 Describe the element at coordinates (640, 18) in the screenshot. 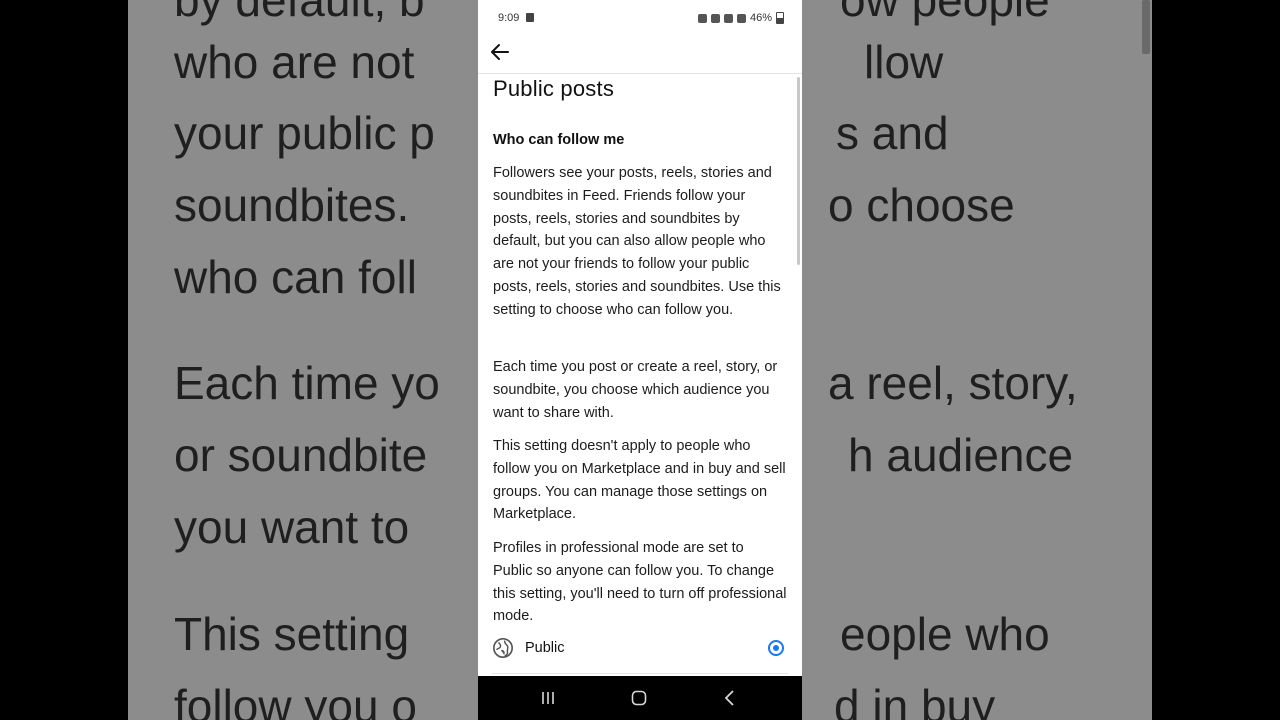

I see `status-bar: 9:09 46%` at that location.